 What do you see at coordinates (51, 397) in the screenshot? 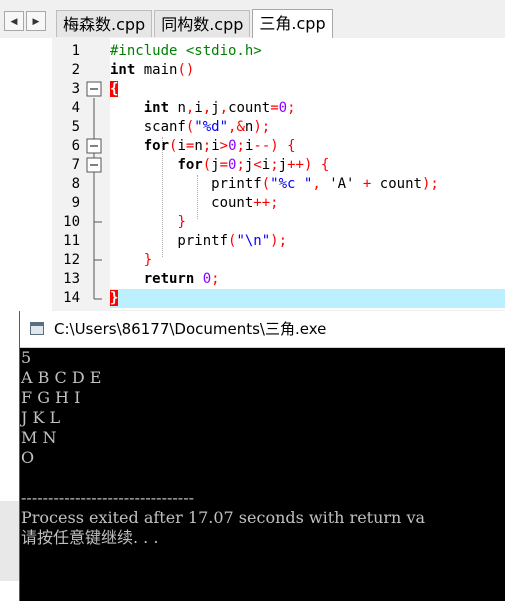
I see `console-line: F G H I` at bounding box center [51, 397].